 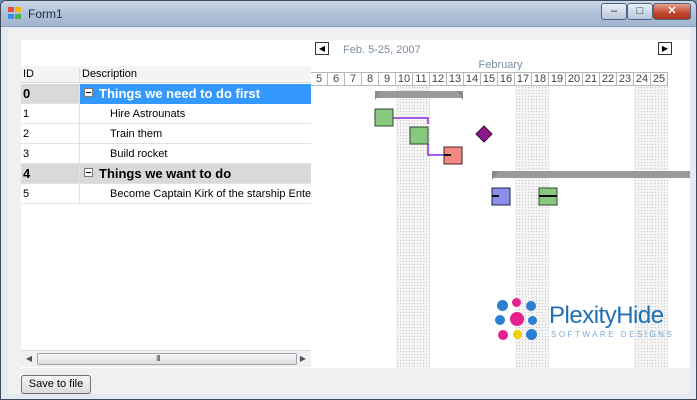 What do you see at coordinates (27, 93) in the screenshot?
I see `row-id: 0` at bounding box center [27, 93].